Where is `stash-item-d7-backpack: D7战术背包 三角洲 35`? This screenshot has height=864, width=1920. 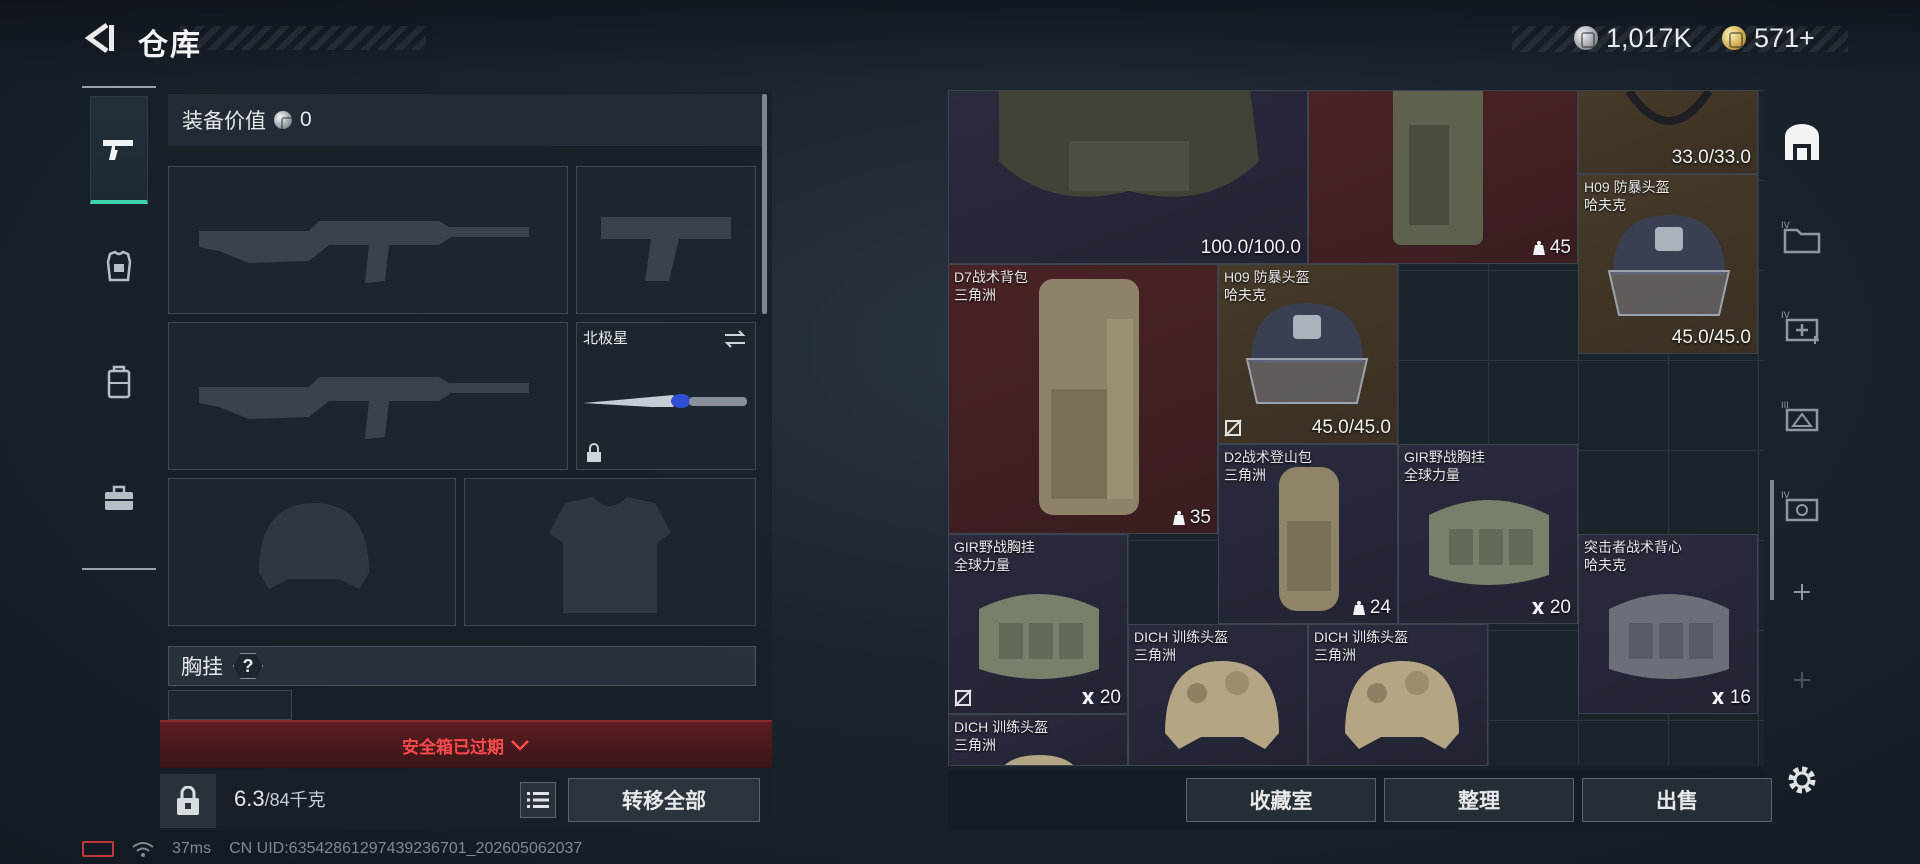 stash-item-d7-backpack: D7战术背包 三角洲 35 is located at coordinates (1083, 399).